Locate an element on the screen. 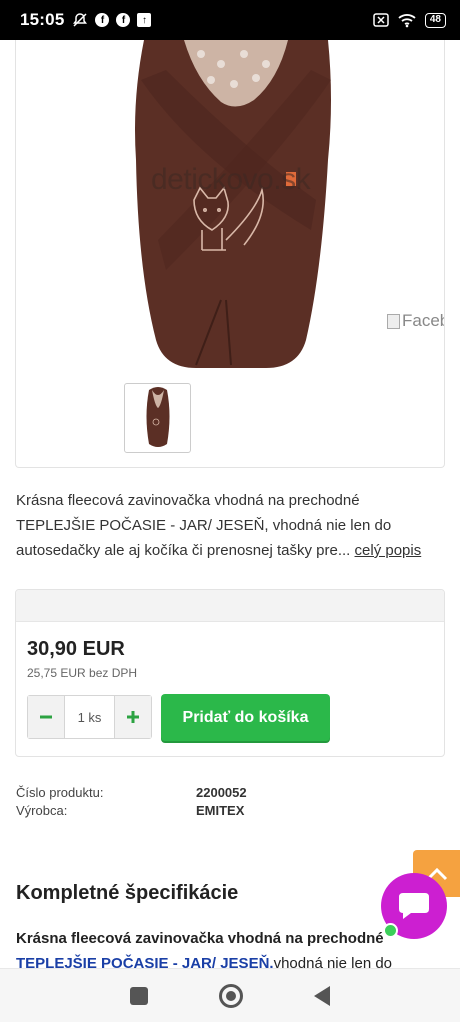 This screenshot has width=460, height=1022. specs-heading: Kompletné špecifikácie is located at coordinates (127, 893).